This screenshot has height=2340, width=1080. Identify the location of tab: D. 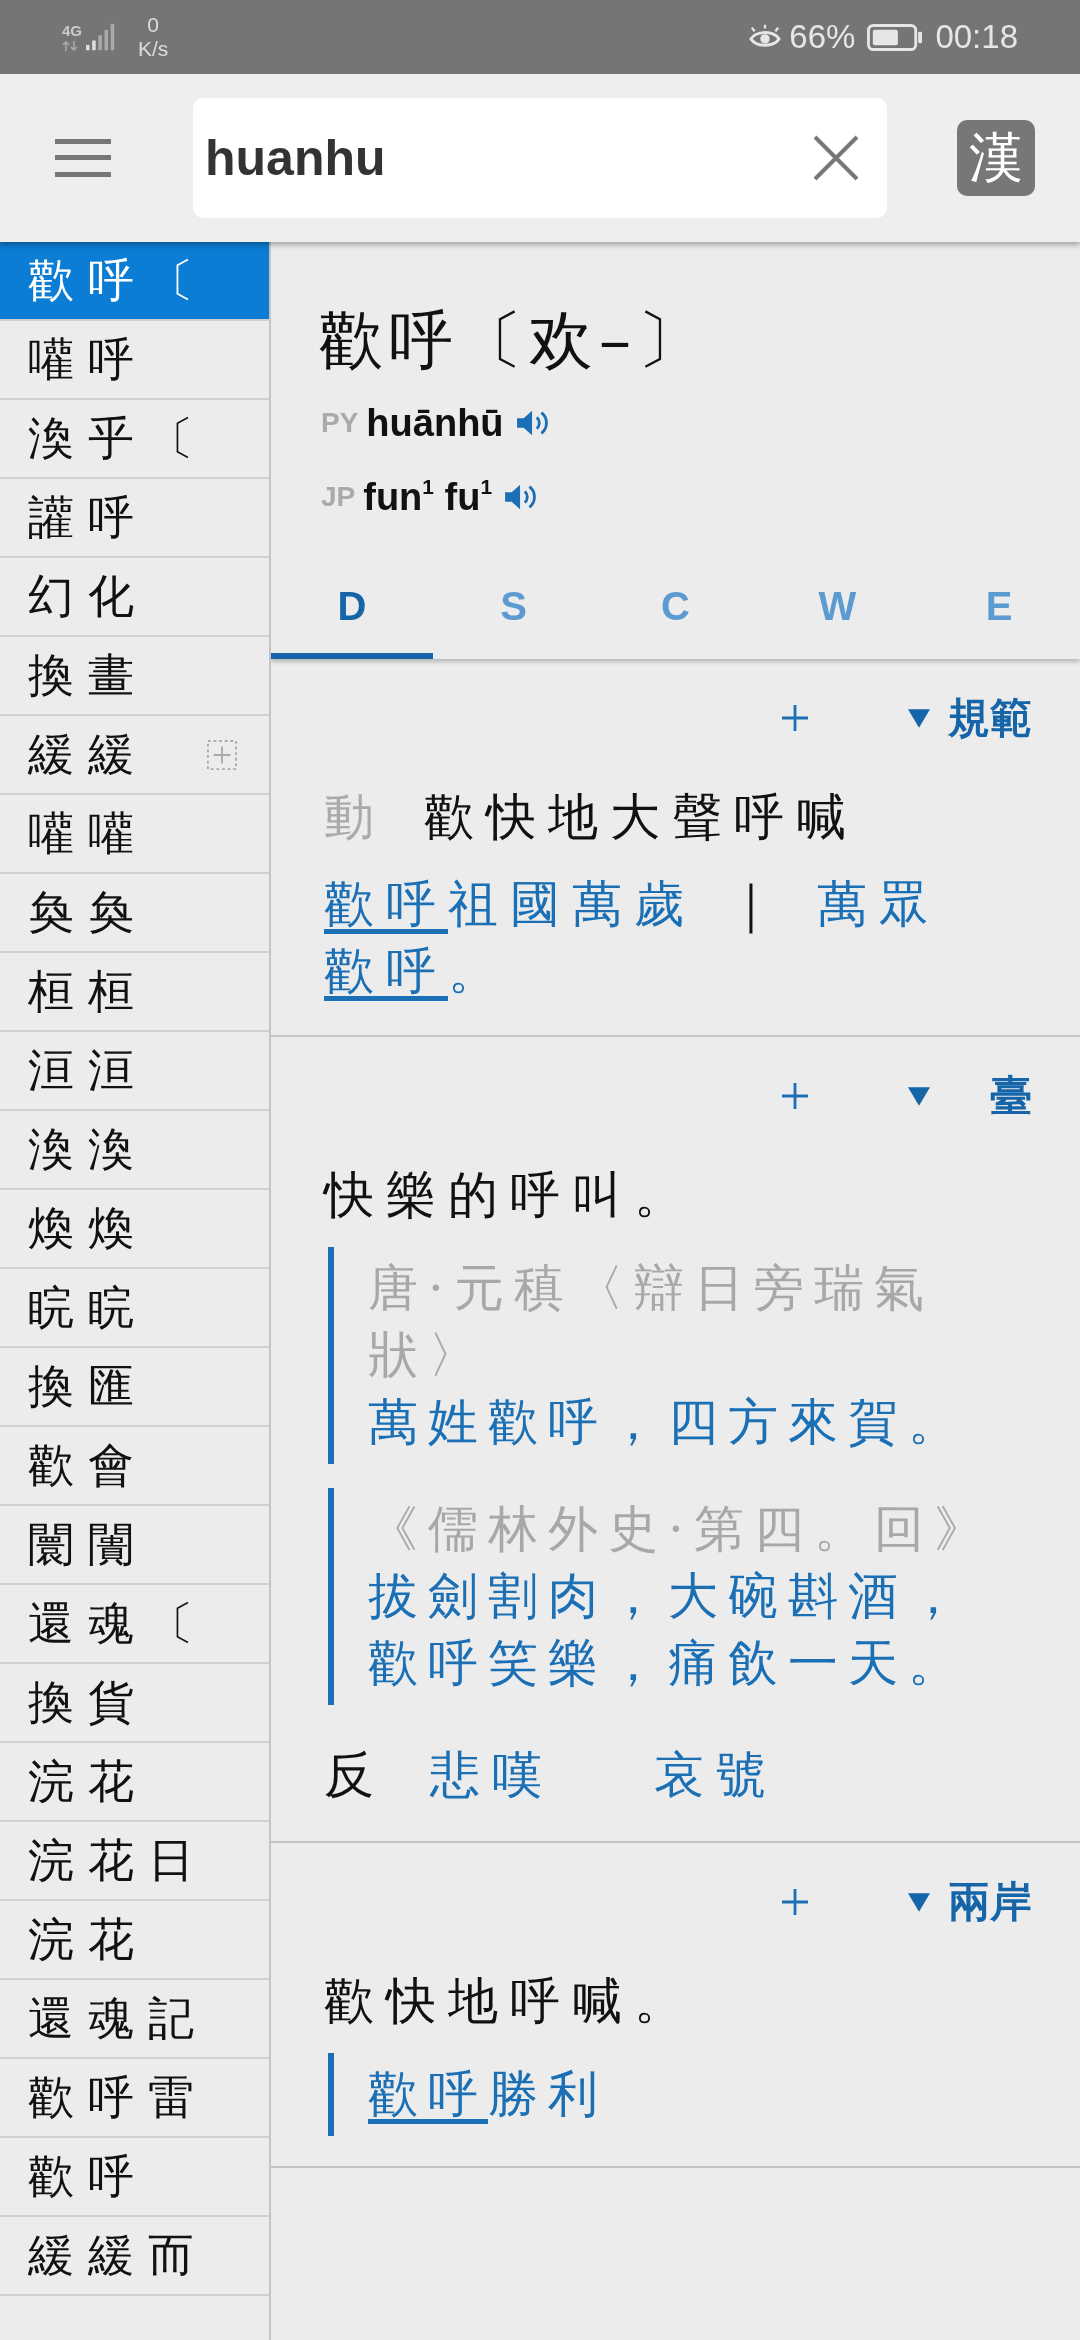
(352, 609).